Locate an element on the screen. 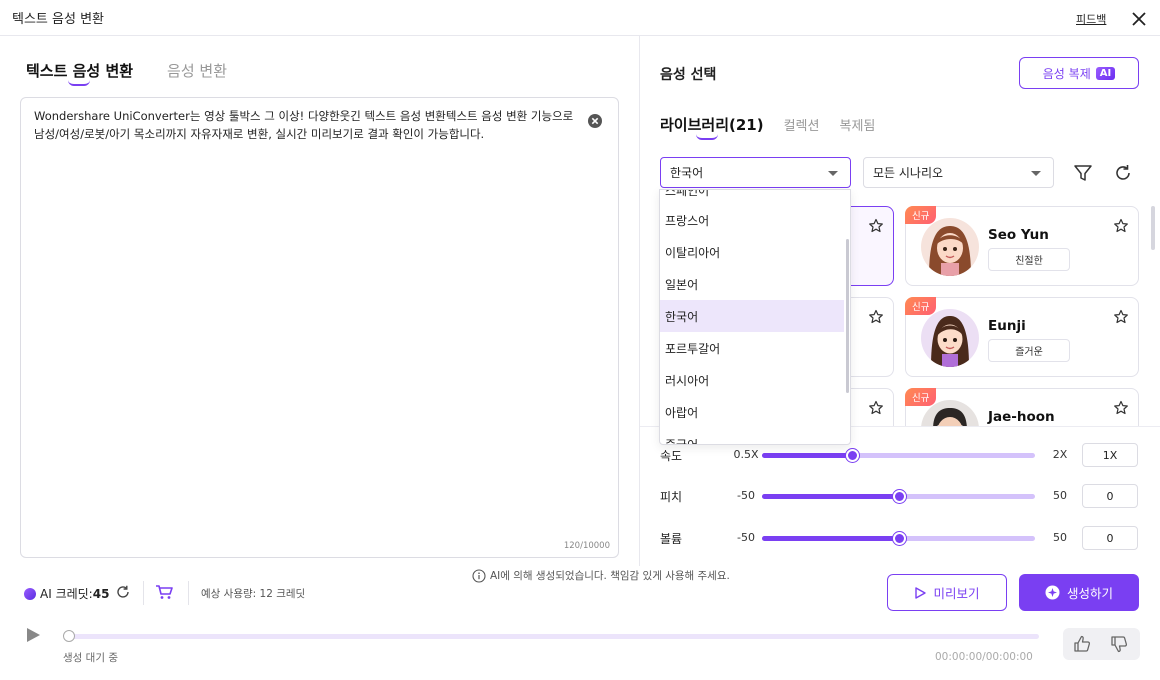 The image size is (1160, 680). slider-max: 2X is located at coordinates (1060, 454).